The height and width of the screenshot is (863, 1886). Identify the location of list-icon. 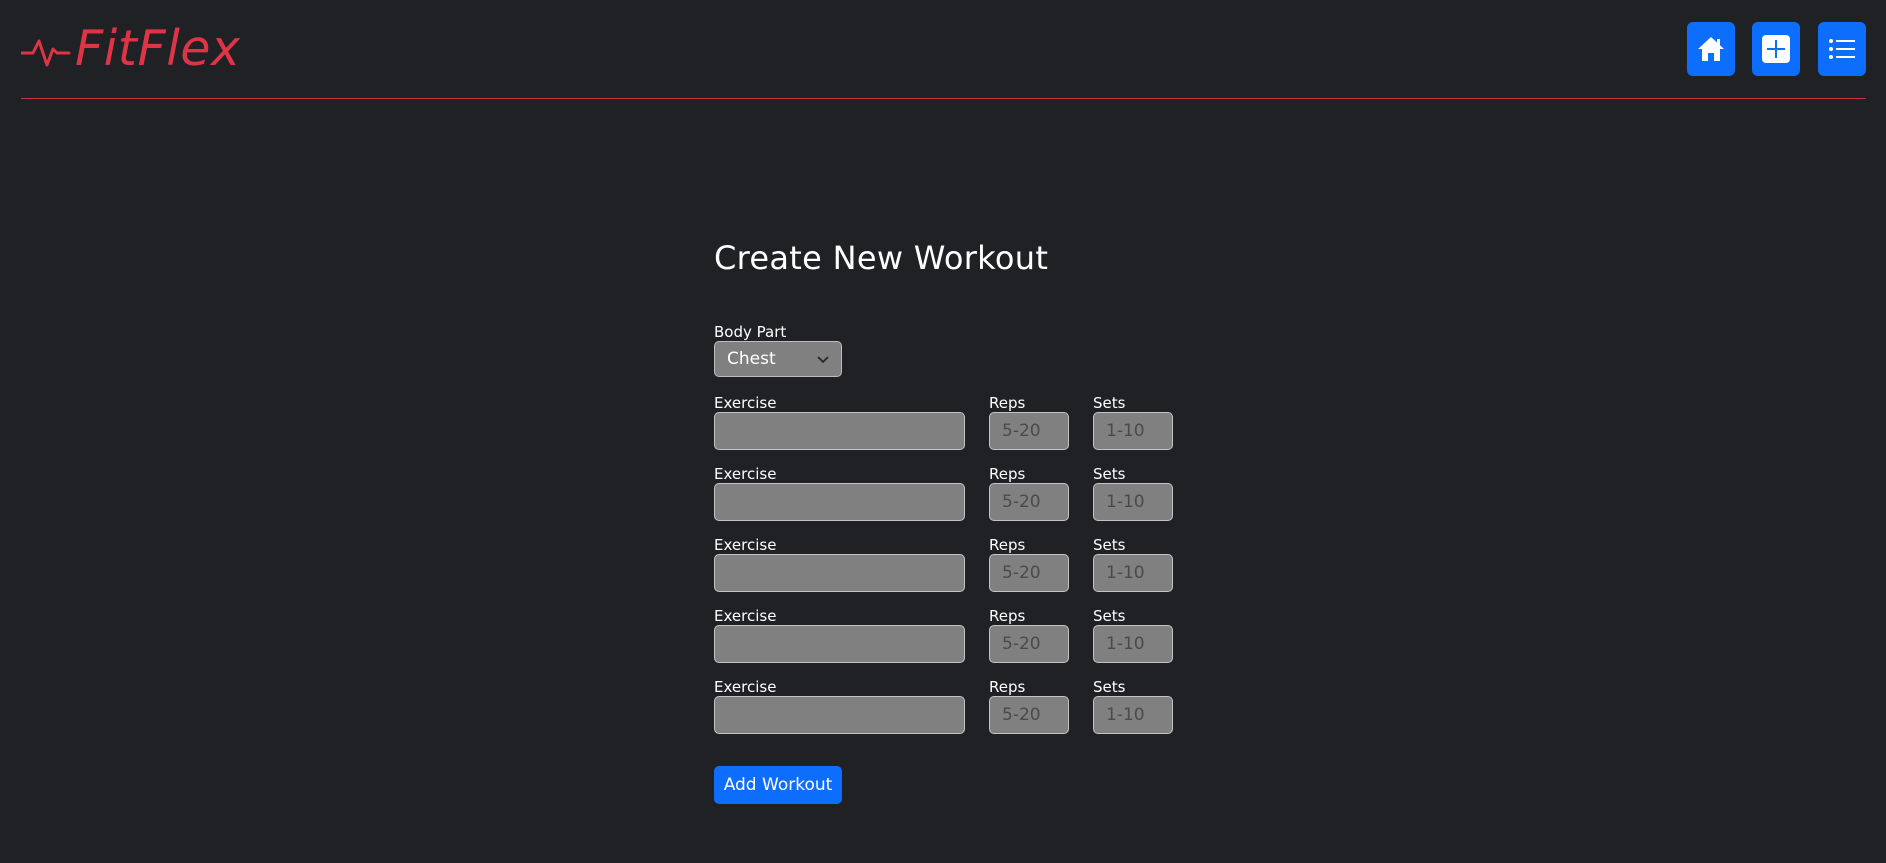
(1842, 49).